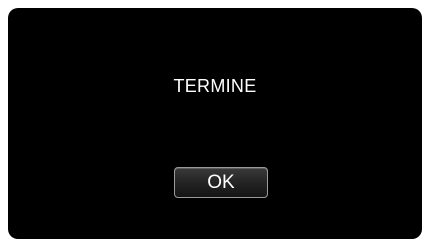 The height and width of the screenshot is (248, 431). I want to click on completion-message: TERMINE, so click(215, 86).